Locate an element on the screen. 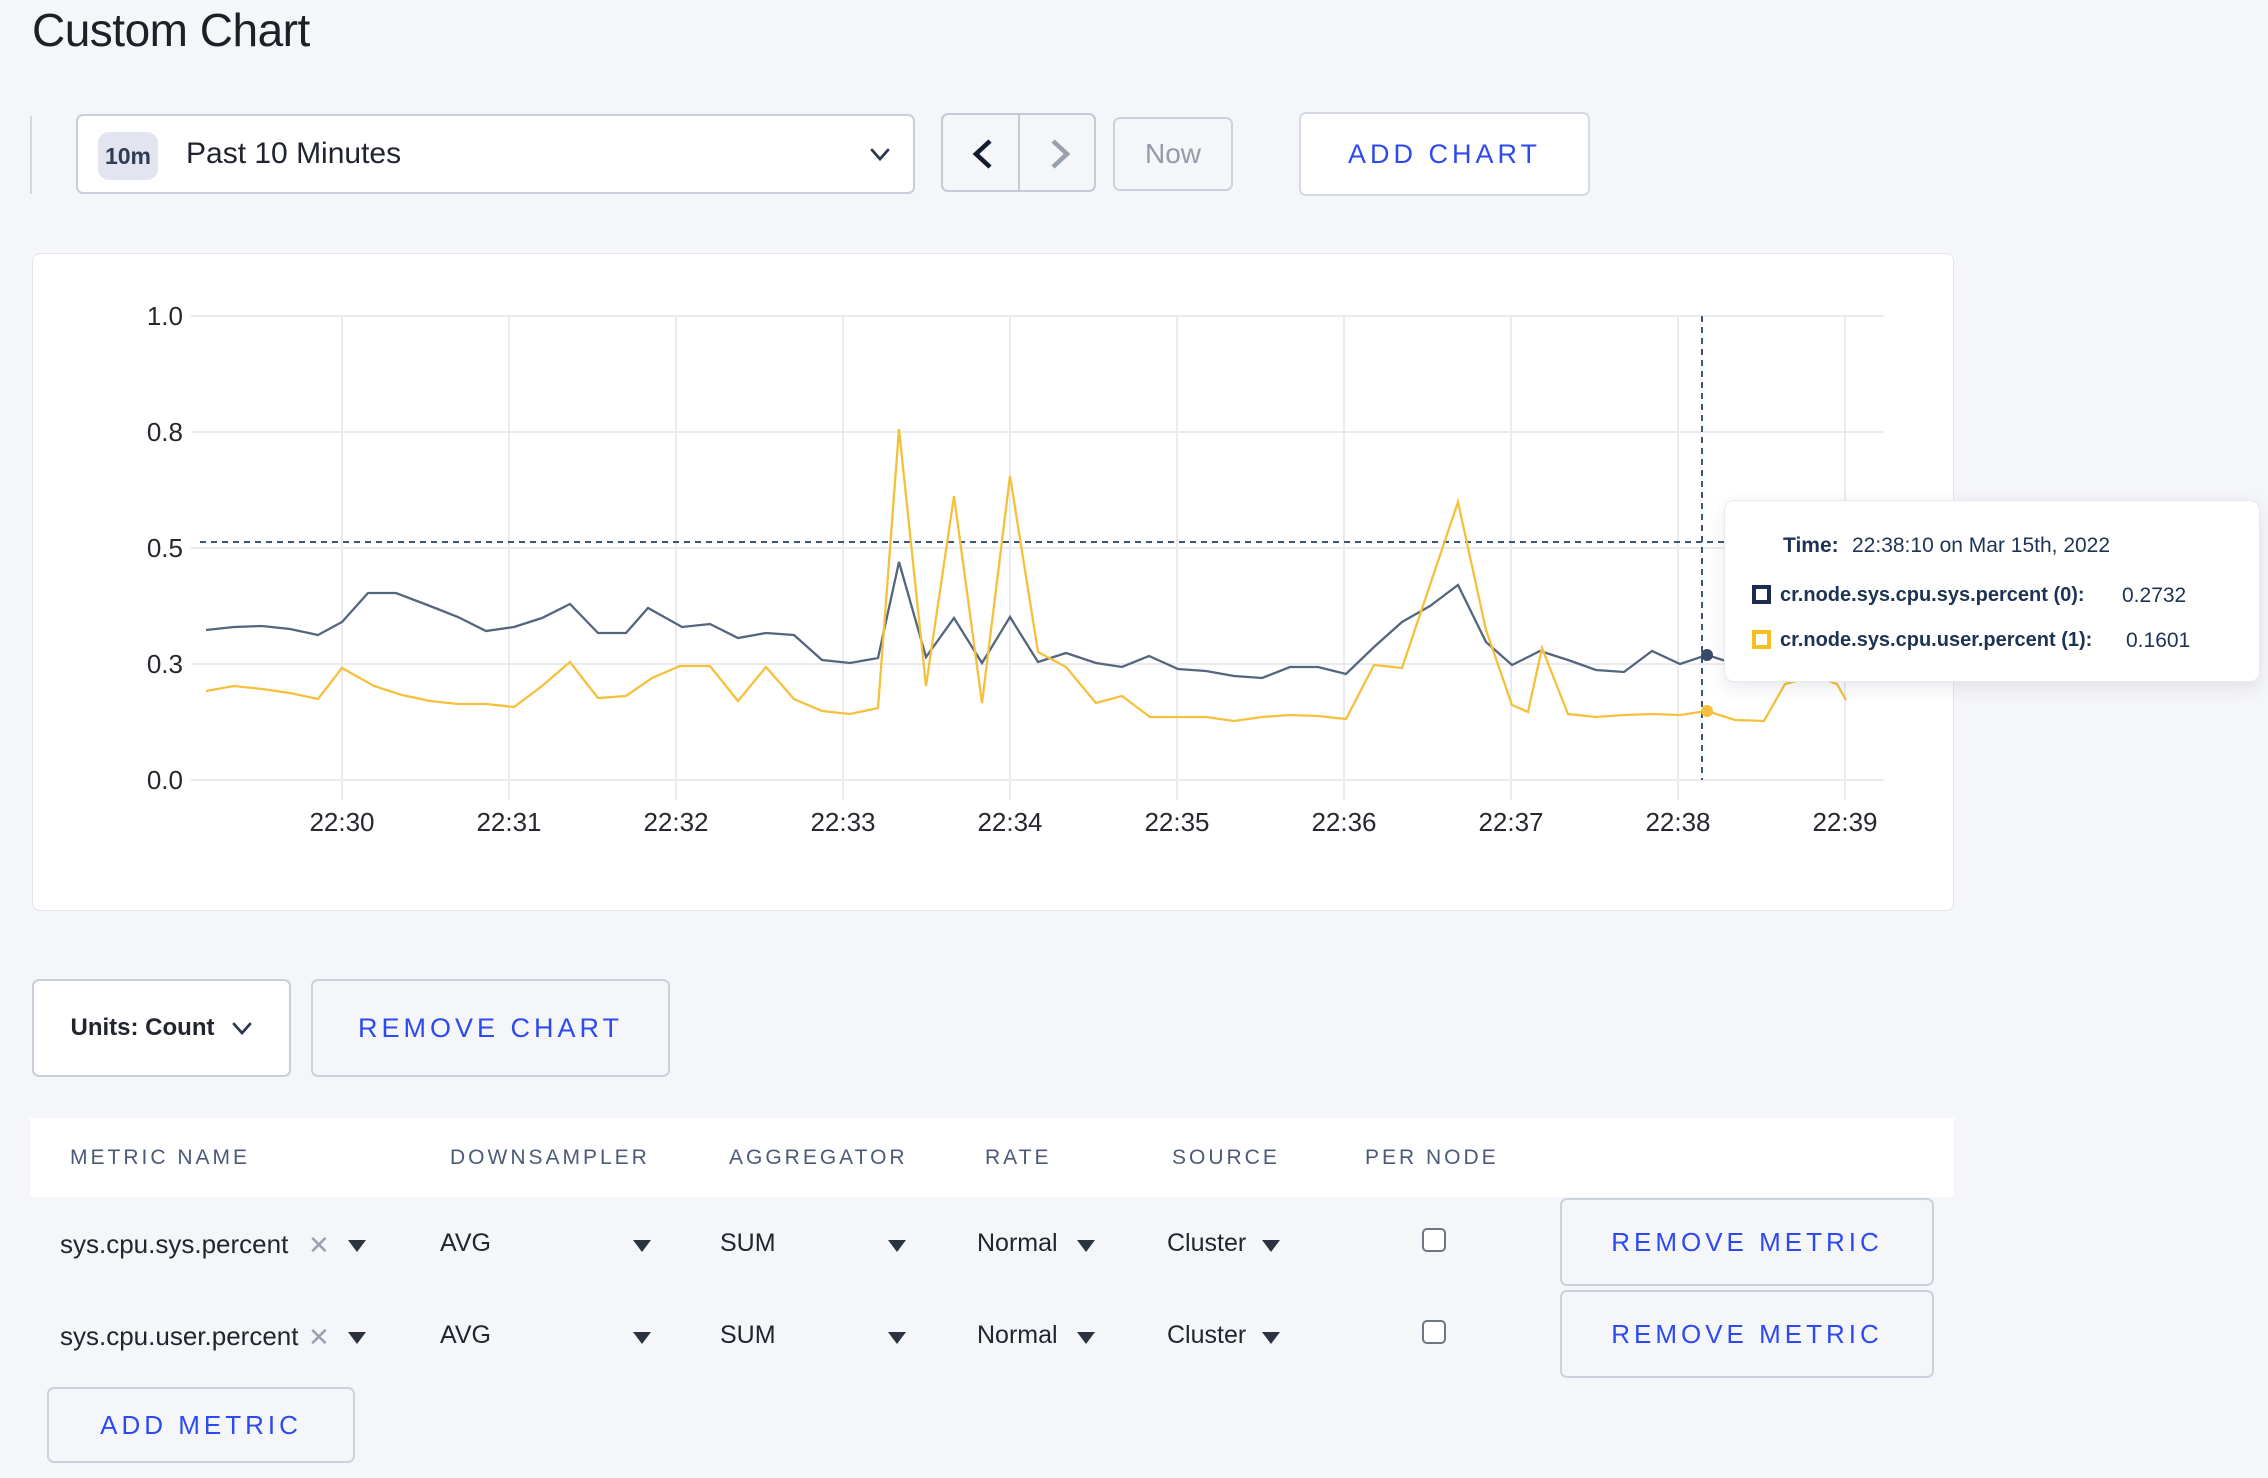 The image size is (2268, 1478). svg-text: 22:32 is located at coordinates (675, 822).